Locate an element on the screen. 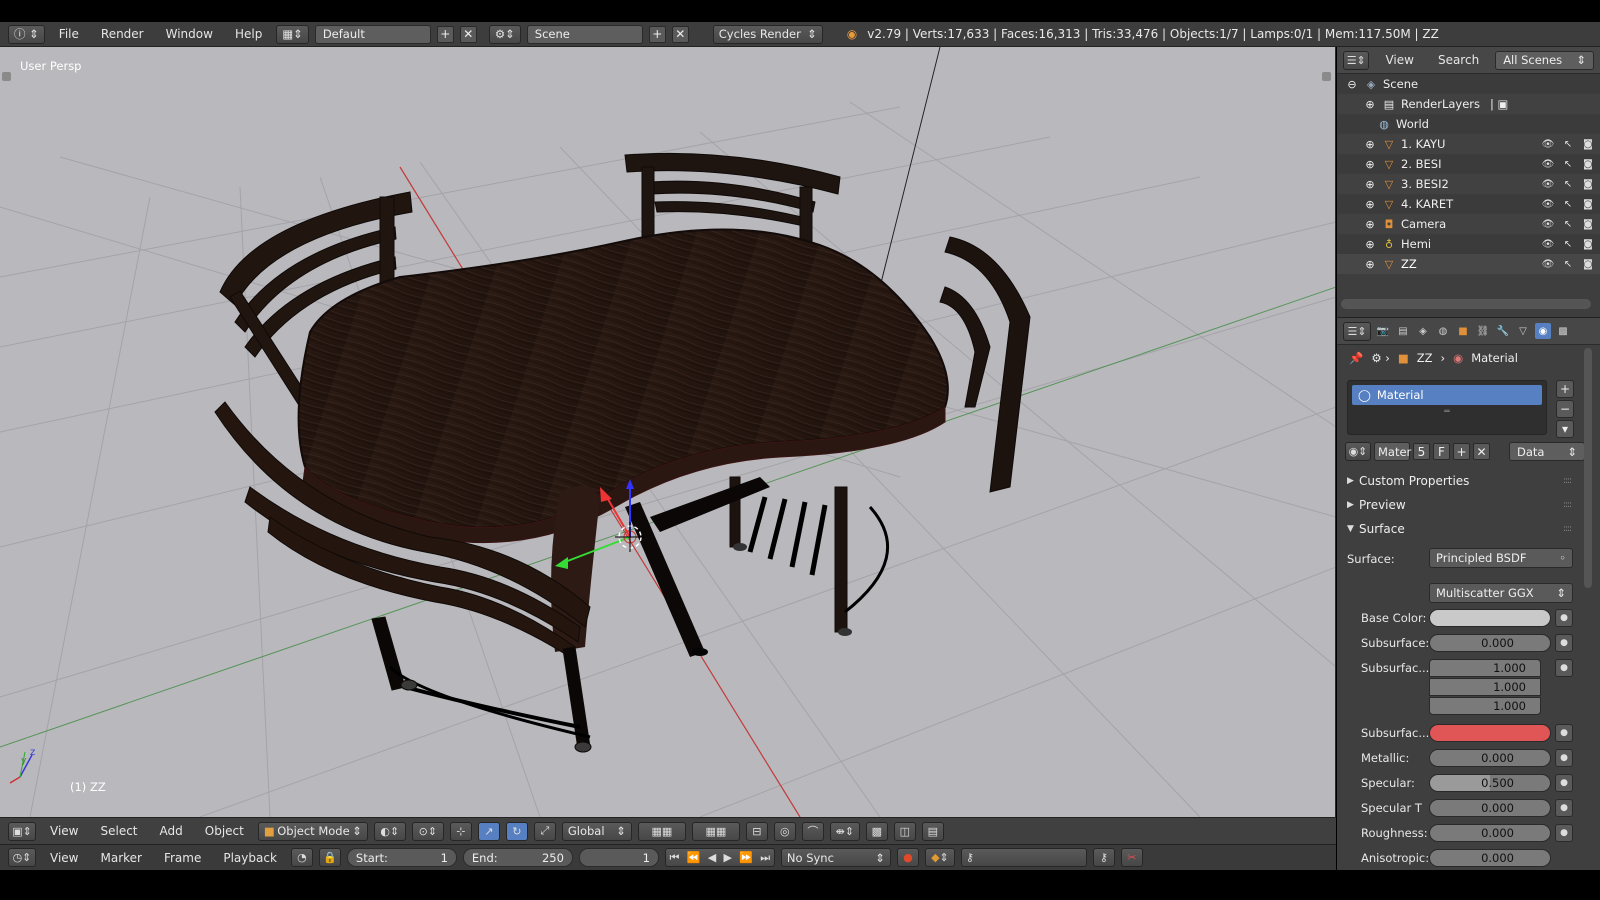  editor-type-outliner: ☰⇕ is located at coordinates (1356, 60).